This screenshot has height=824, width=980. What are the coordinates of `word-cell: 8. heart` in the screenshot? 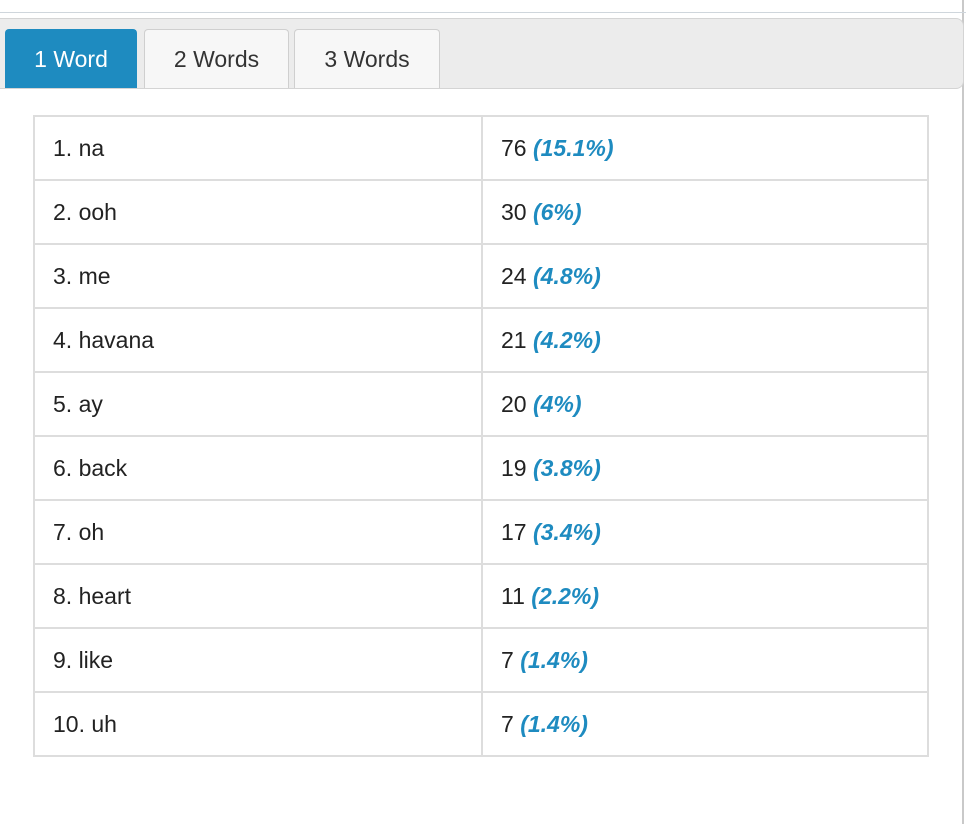 It's located at (258, 596).